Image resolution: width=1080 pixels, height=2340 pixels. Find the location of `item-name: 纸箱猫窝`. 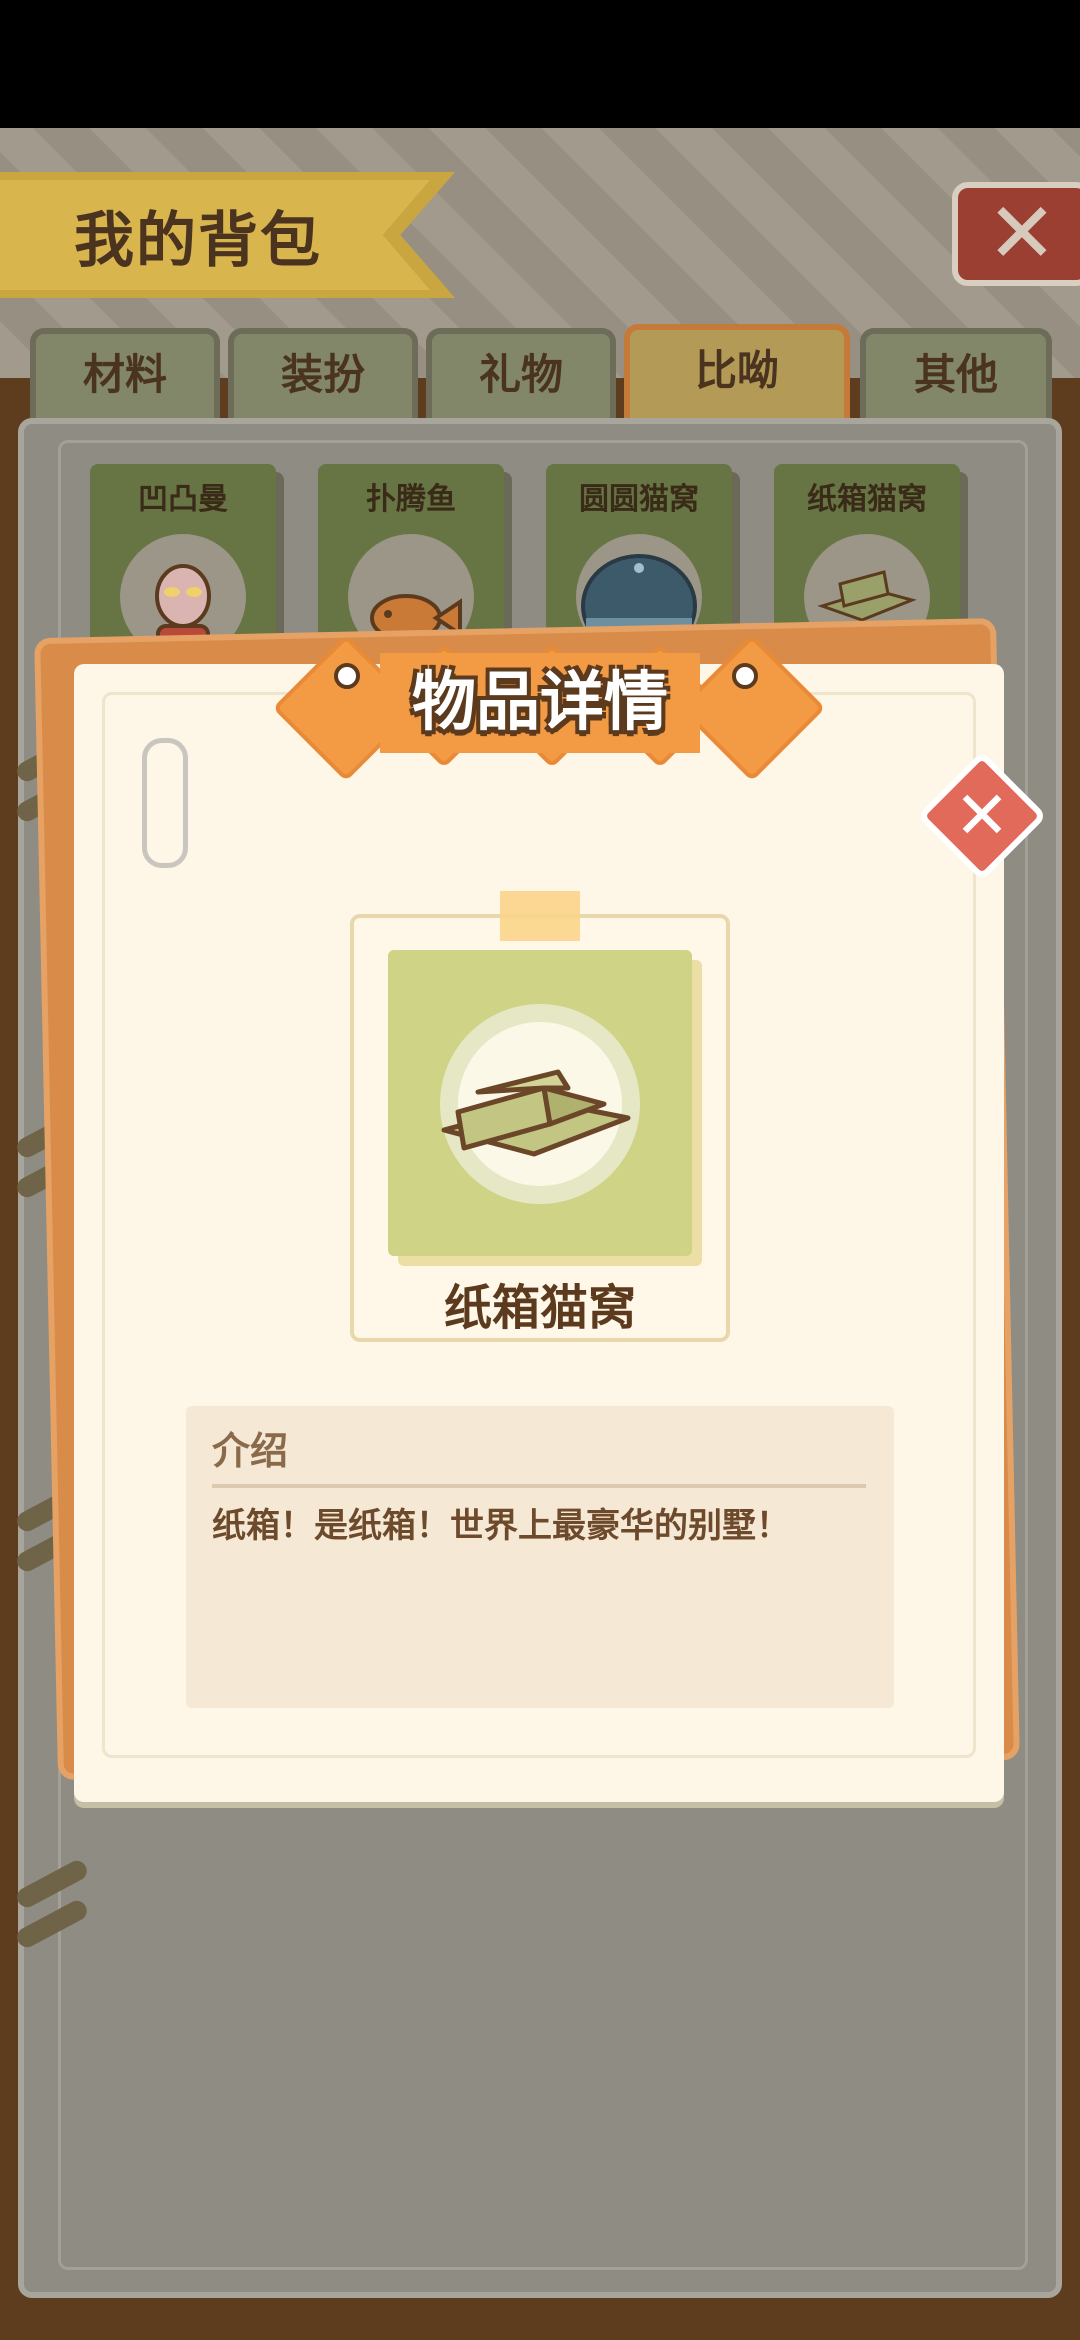

item-name: 纸箱猫窝 is located at coordinates (539, 1308).